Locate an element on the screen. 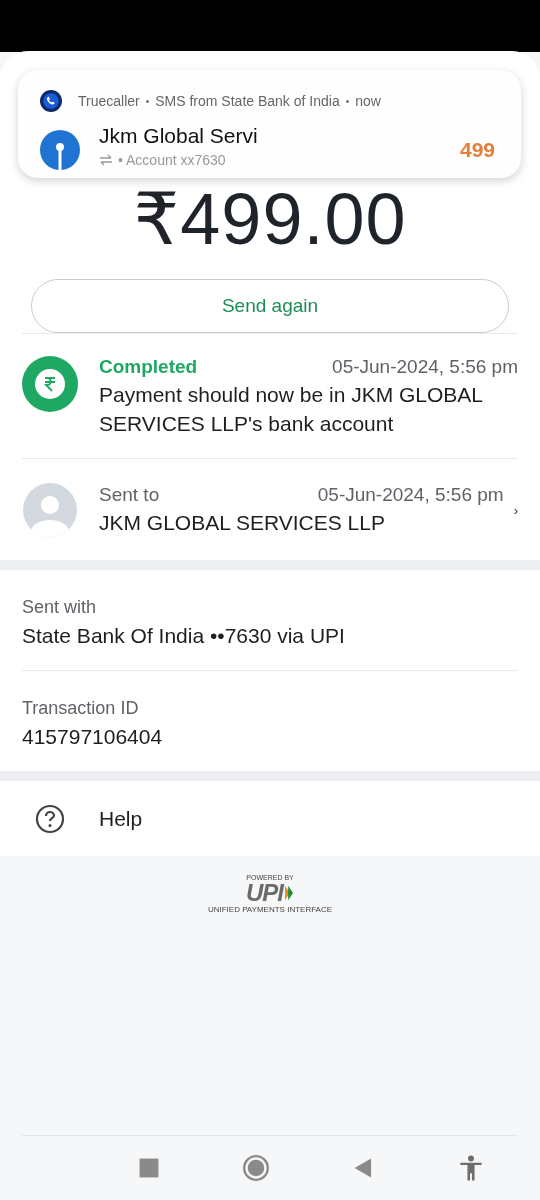  rupee-status-icon is located at coordinates (50, 384).